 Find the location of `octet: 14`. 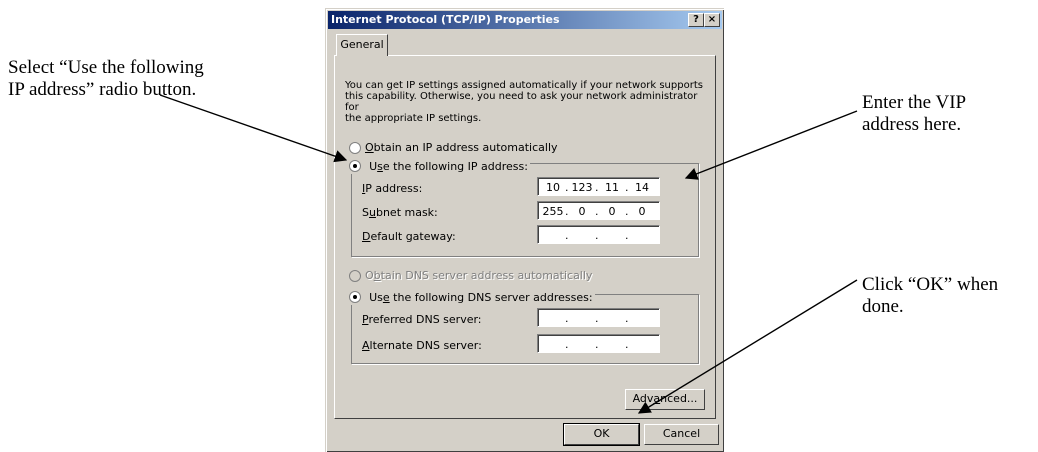

octet: 14 is located at coordinates (642, 187).